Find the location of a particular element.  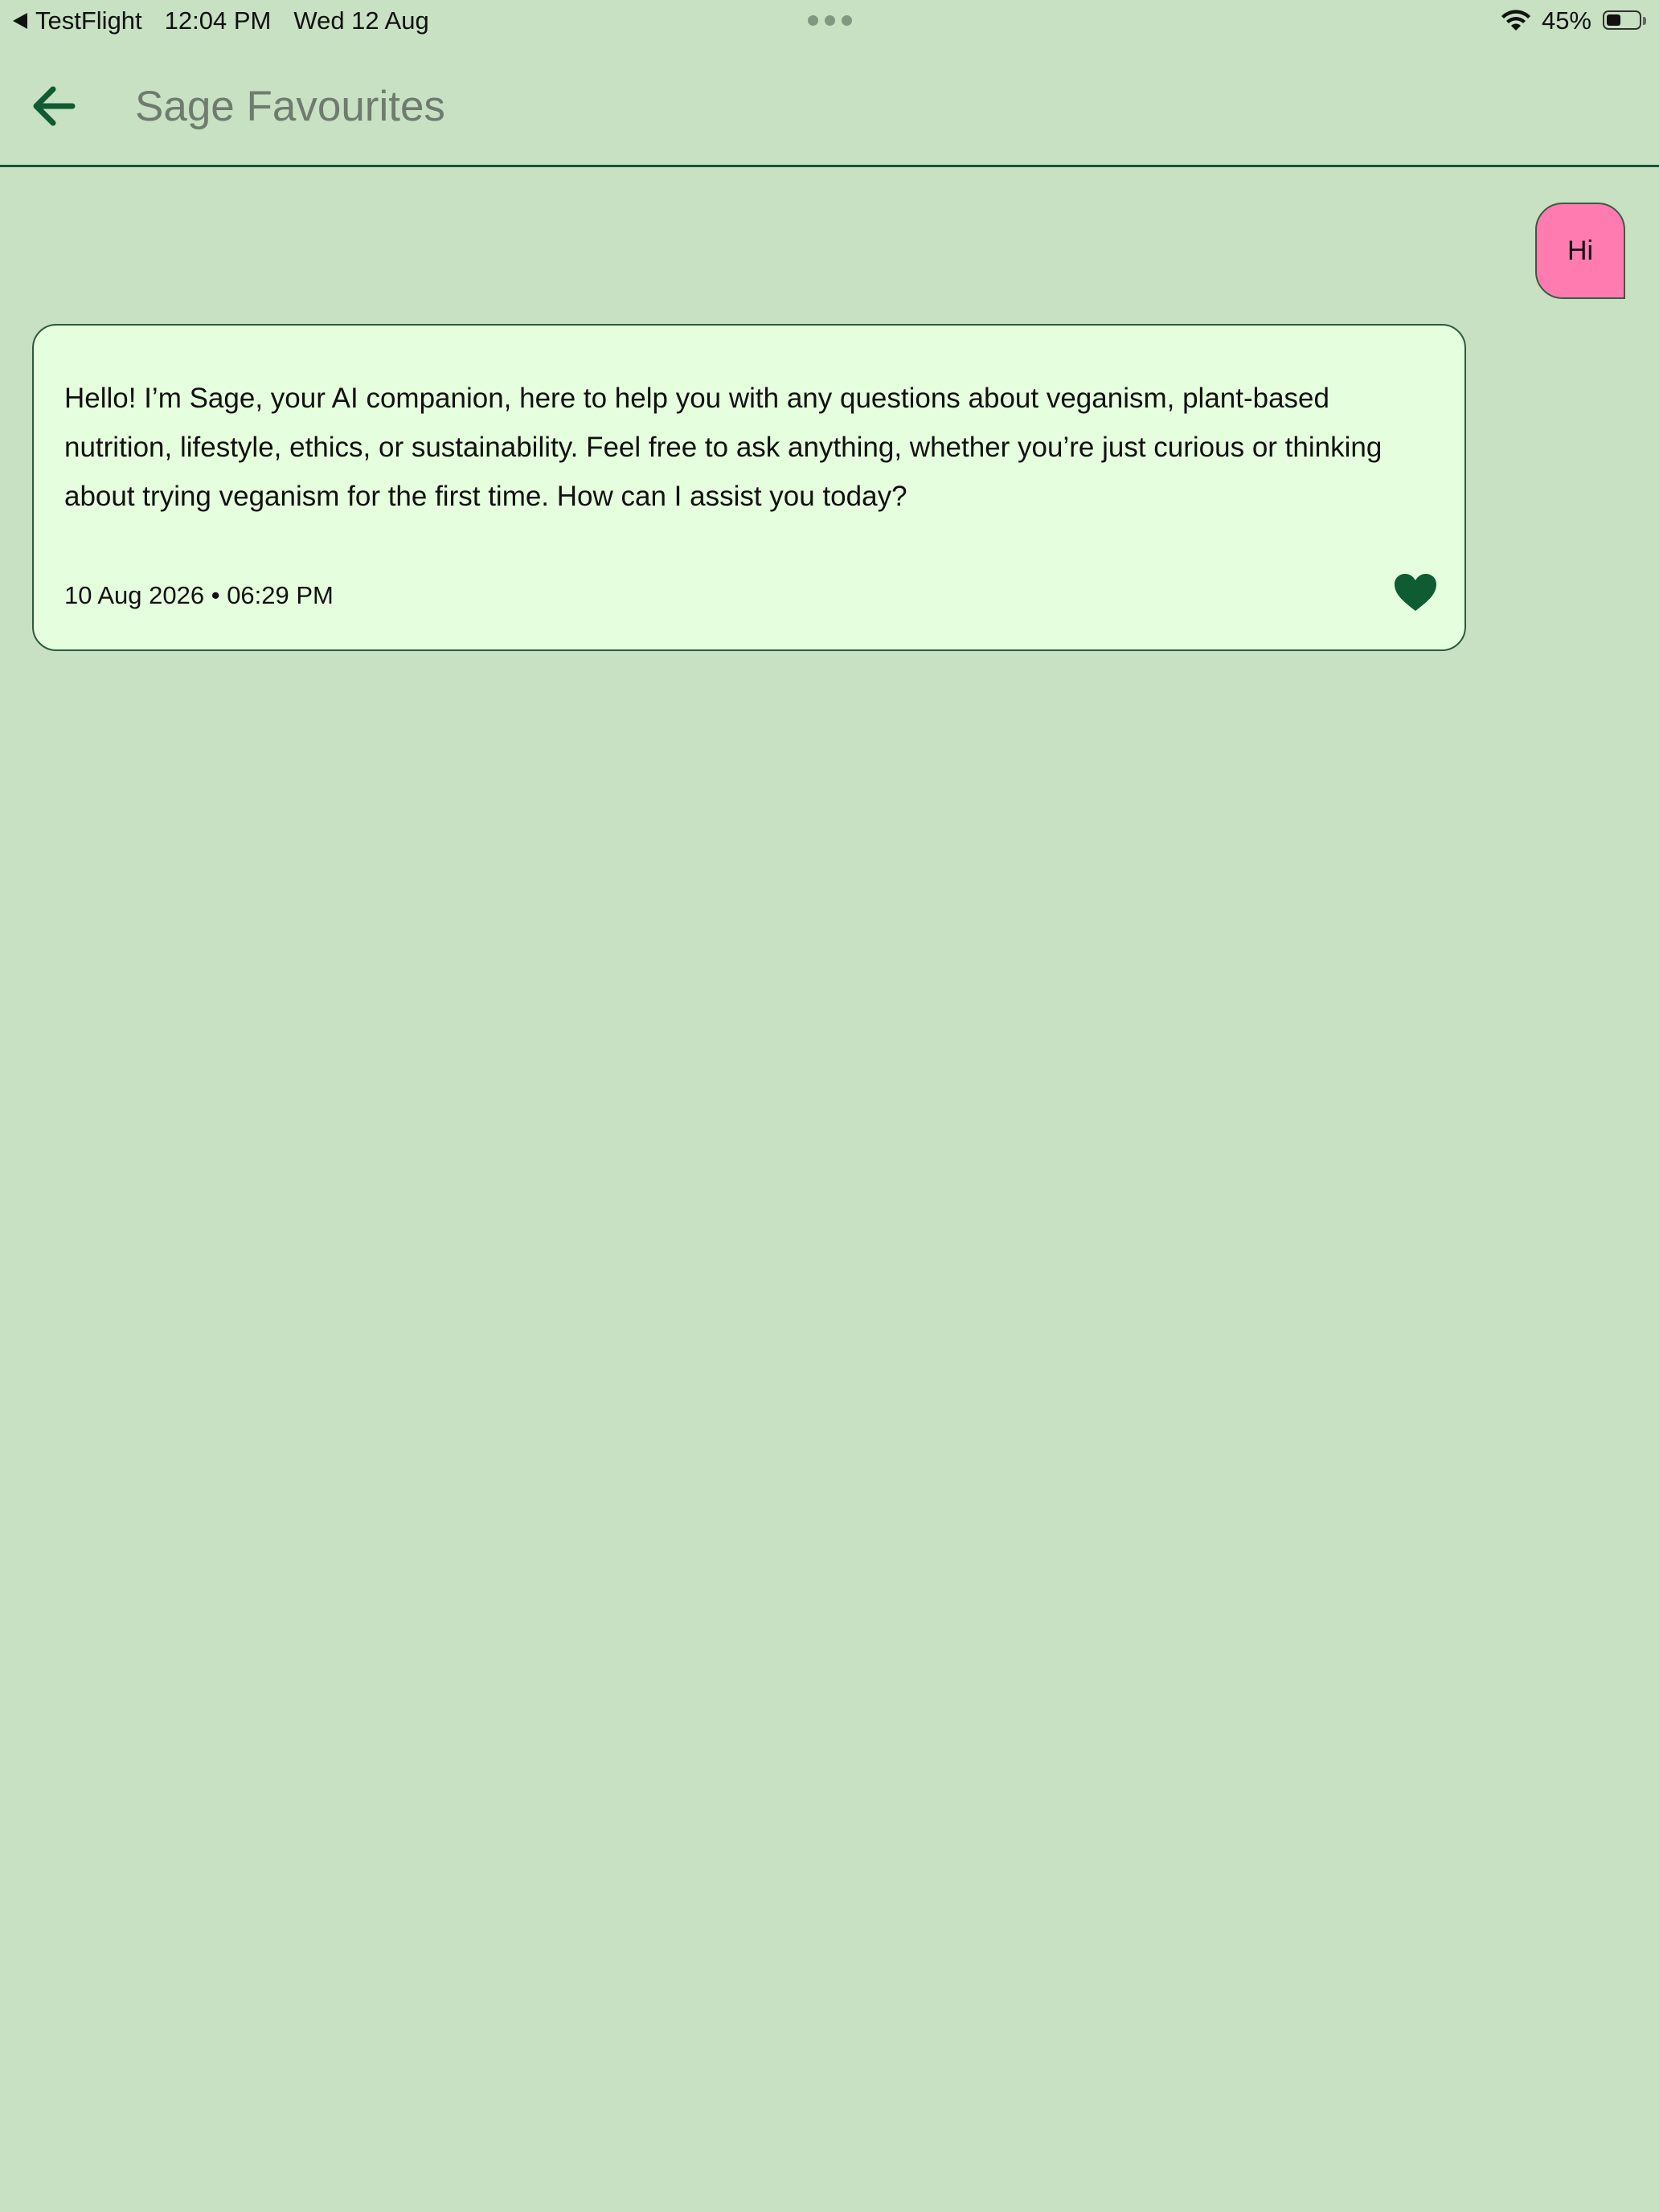

multitasking-dots is located at coordinates (830, 20).